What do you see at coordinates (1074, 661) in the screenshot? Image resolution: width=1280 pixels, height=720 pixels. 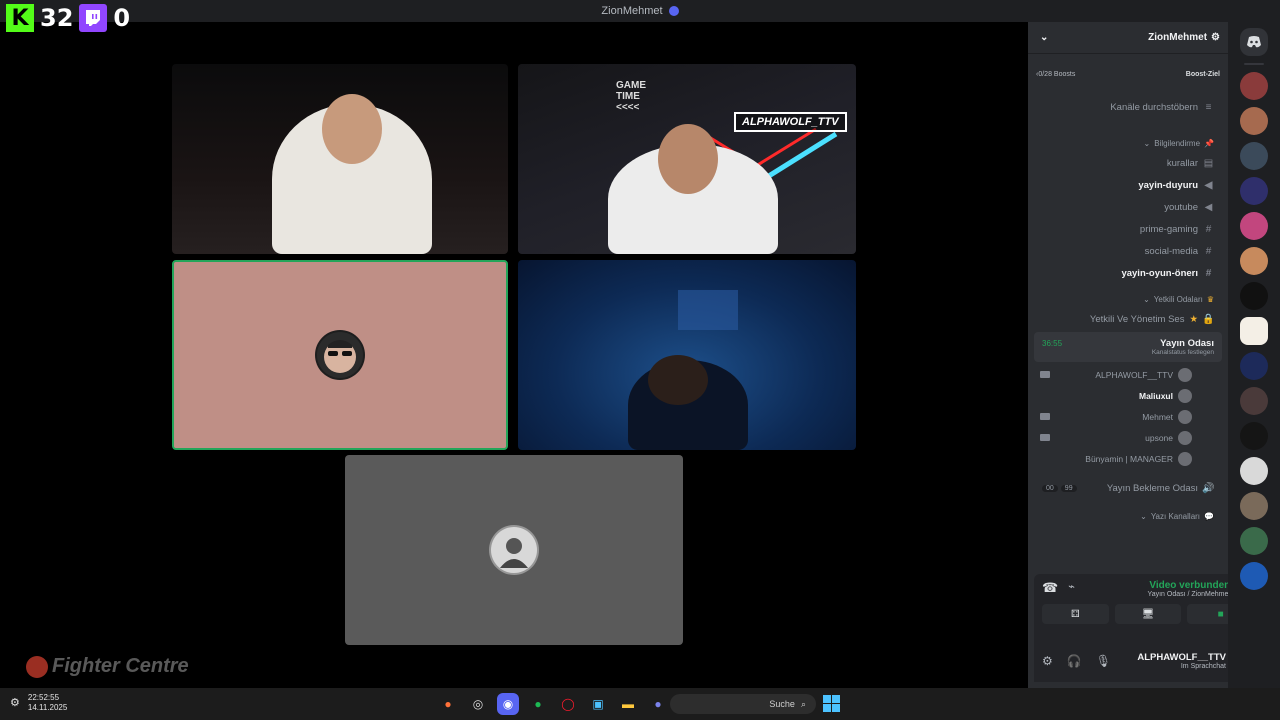 I see `headphones-icon: 🎧` at bounding box center [1074, 661].